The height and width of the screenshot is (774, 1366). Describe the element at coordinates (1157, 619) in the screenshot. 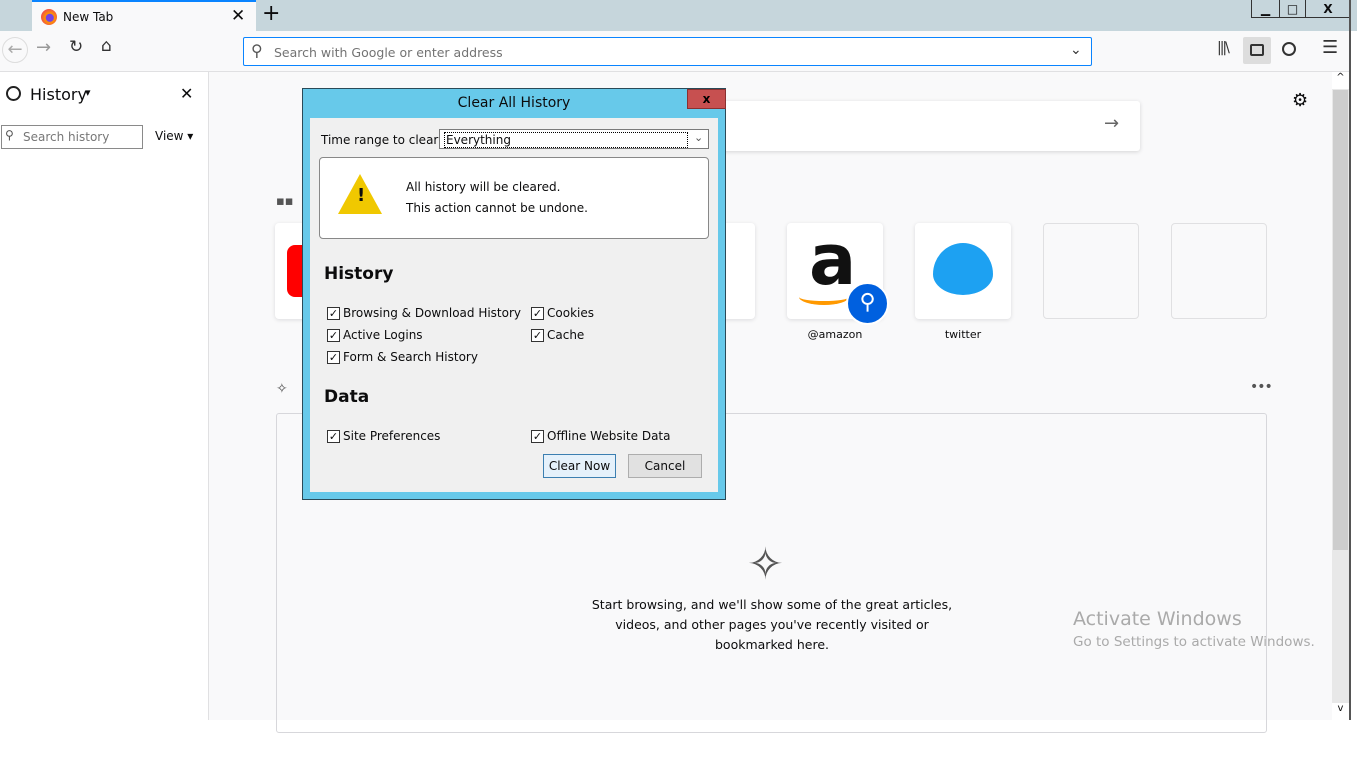

I see `activate-windows-title: Activate Windows` at that location.